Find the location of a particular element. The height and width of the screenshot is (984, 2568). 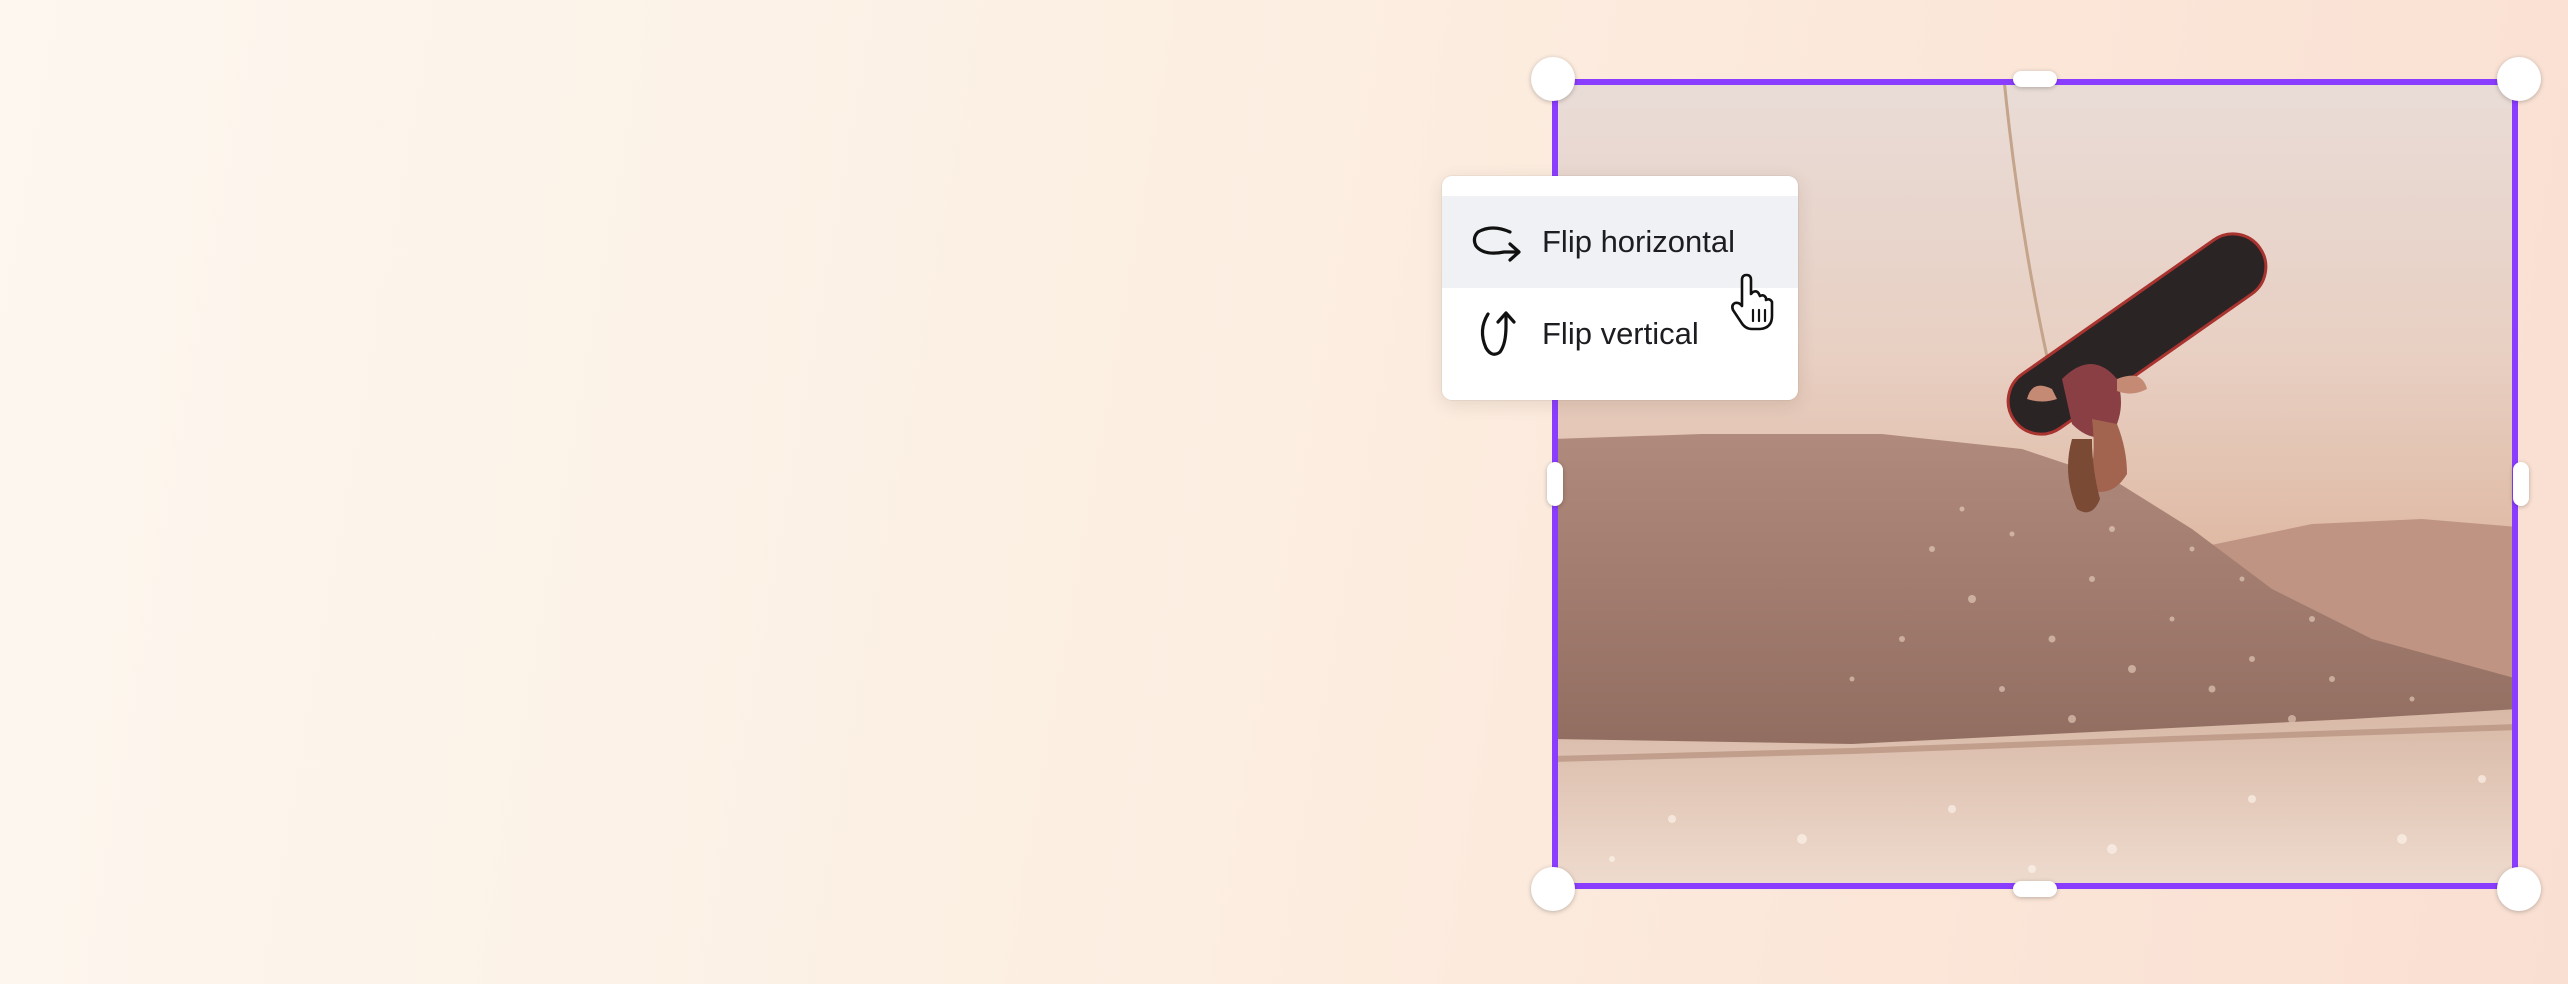

resize-handle-left is located at coordinates (1555, 484).